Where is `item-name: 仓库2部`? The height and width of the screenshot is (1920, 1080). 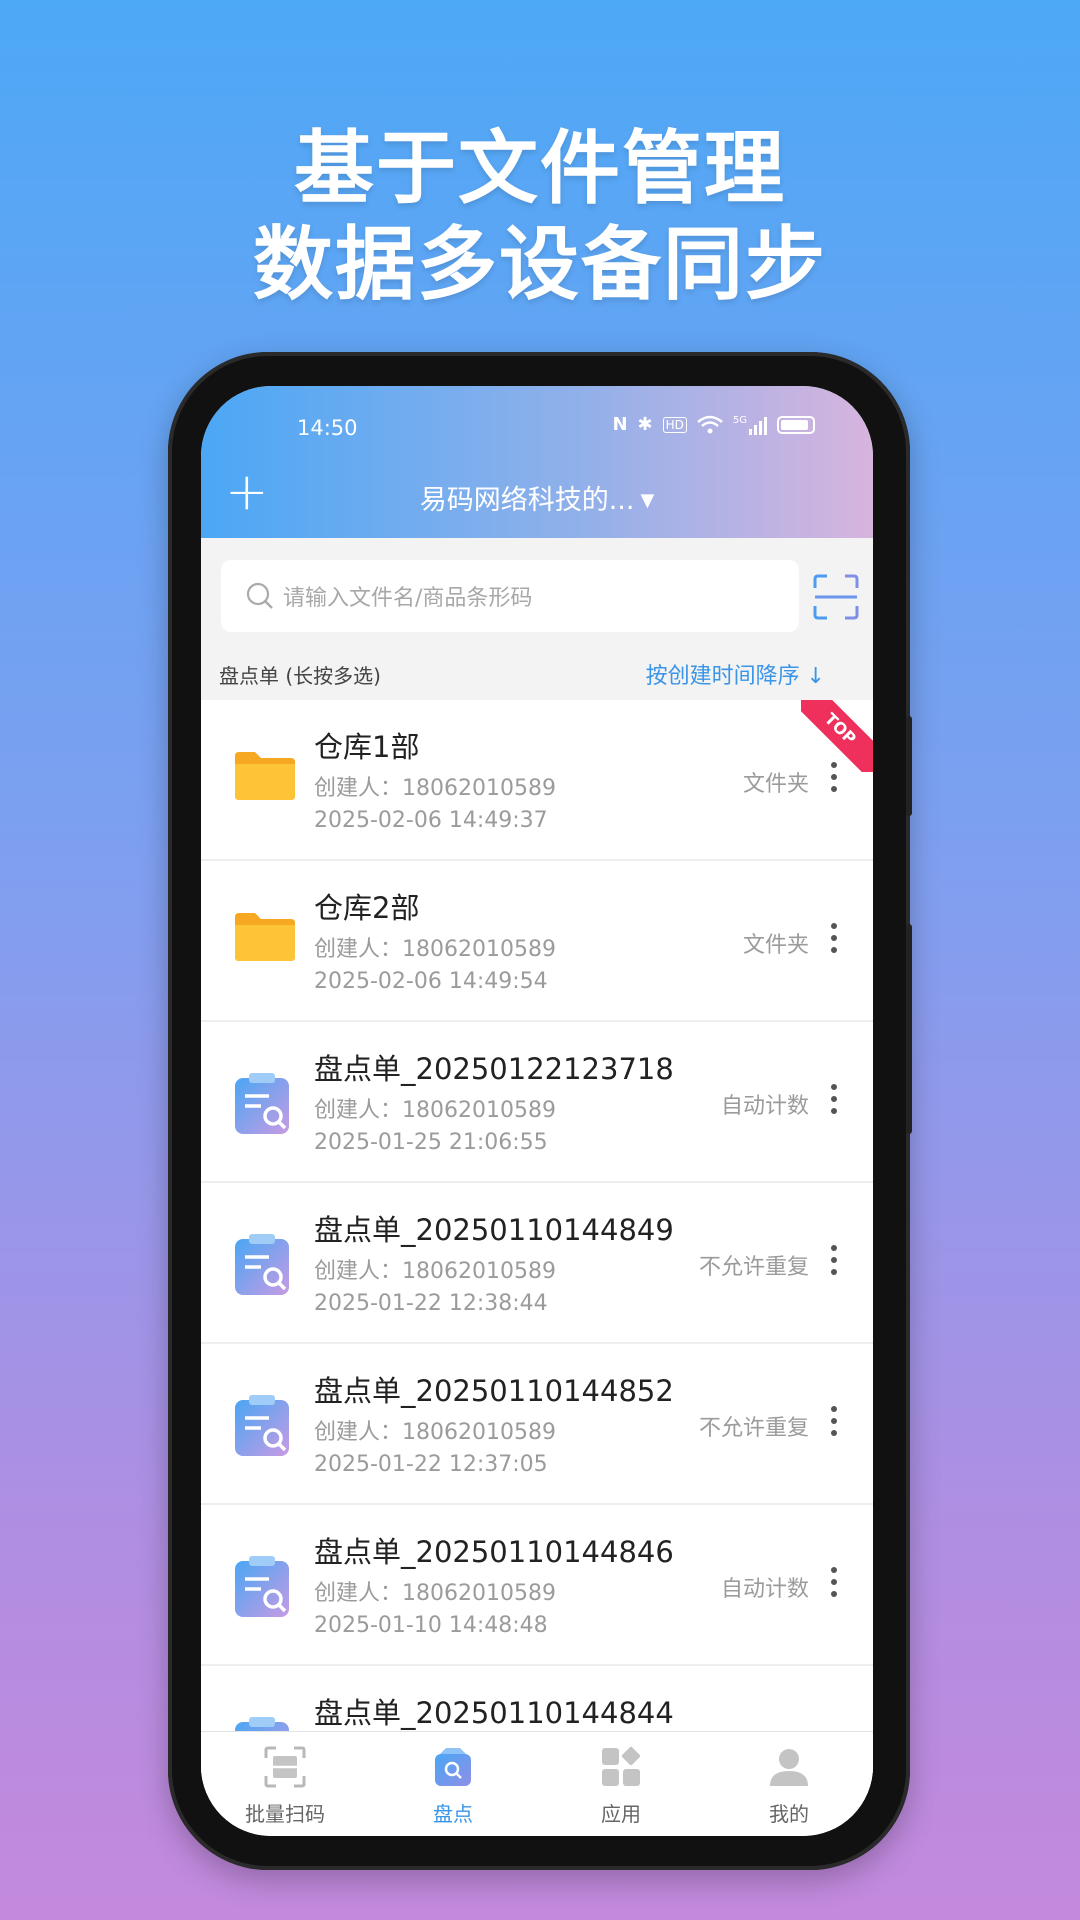
item-name: 仓库2部 is located at coordinates (367, 908).